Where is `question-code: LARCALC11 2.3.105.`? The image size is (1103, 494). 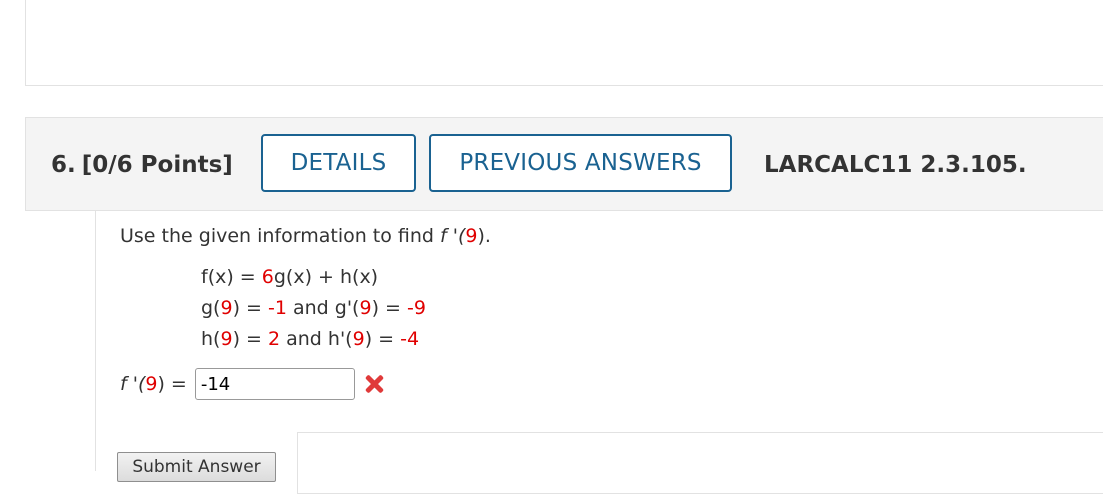 question-code: LARCALC11 2.3.105. is located at coordinates (895, 165).